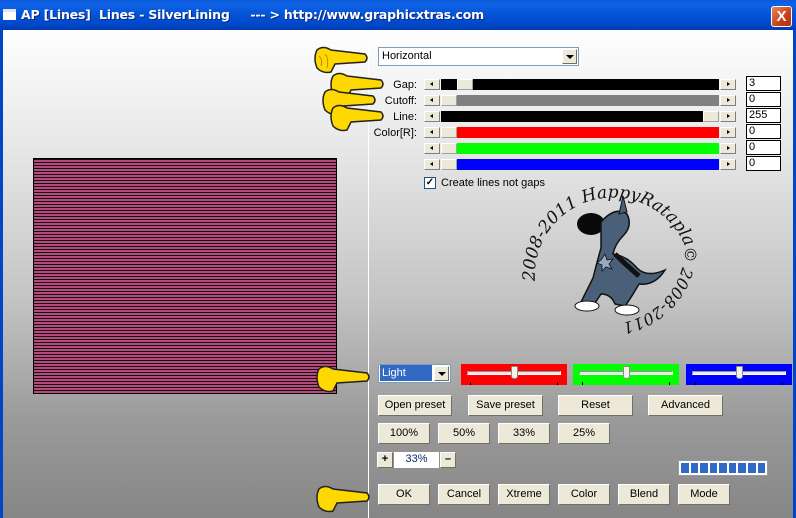  I want to click on cutoff-label: Cutoff:, so click(400, 101).